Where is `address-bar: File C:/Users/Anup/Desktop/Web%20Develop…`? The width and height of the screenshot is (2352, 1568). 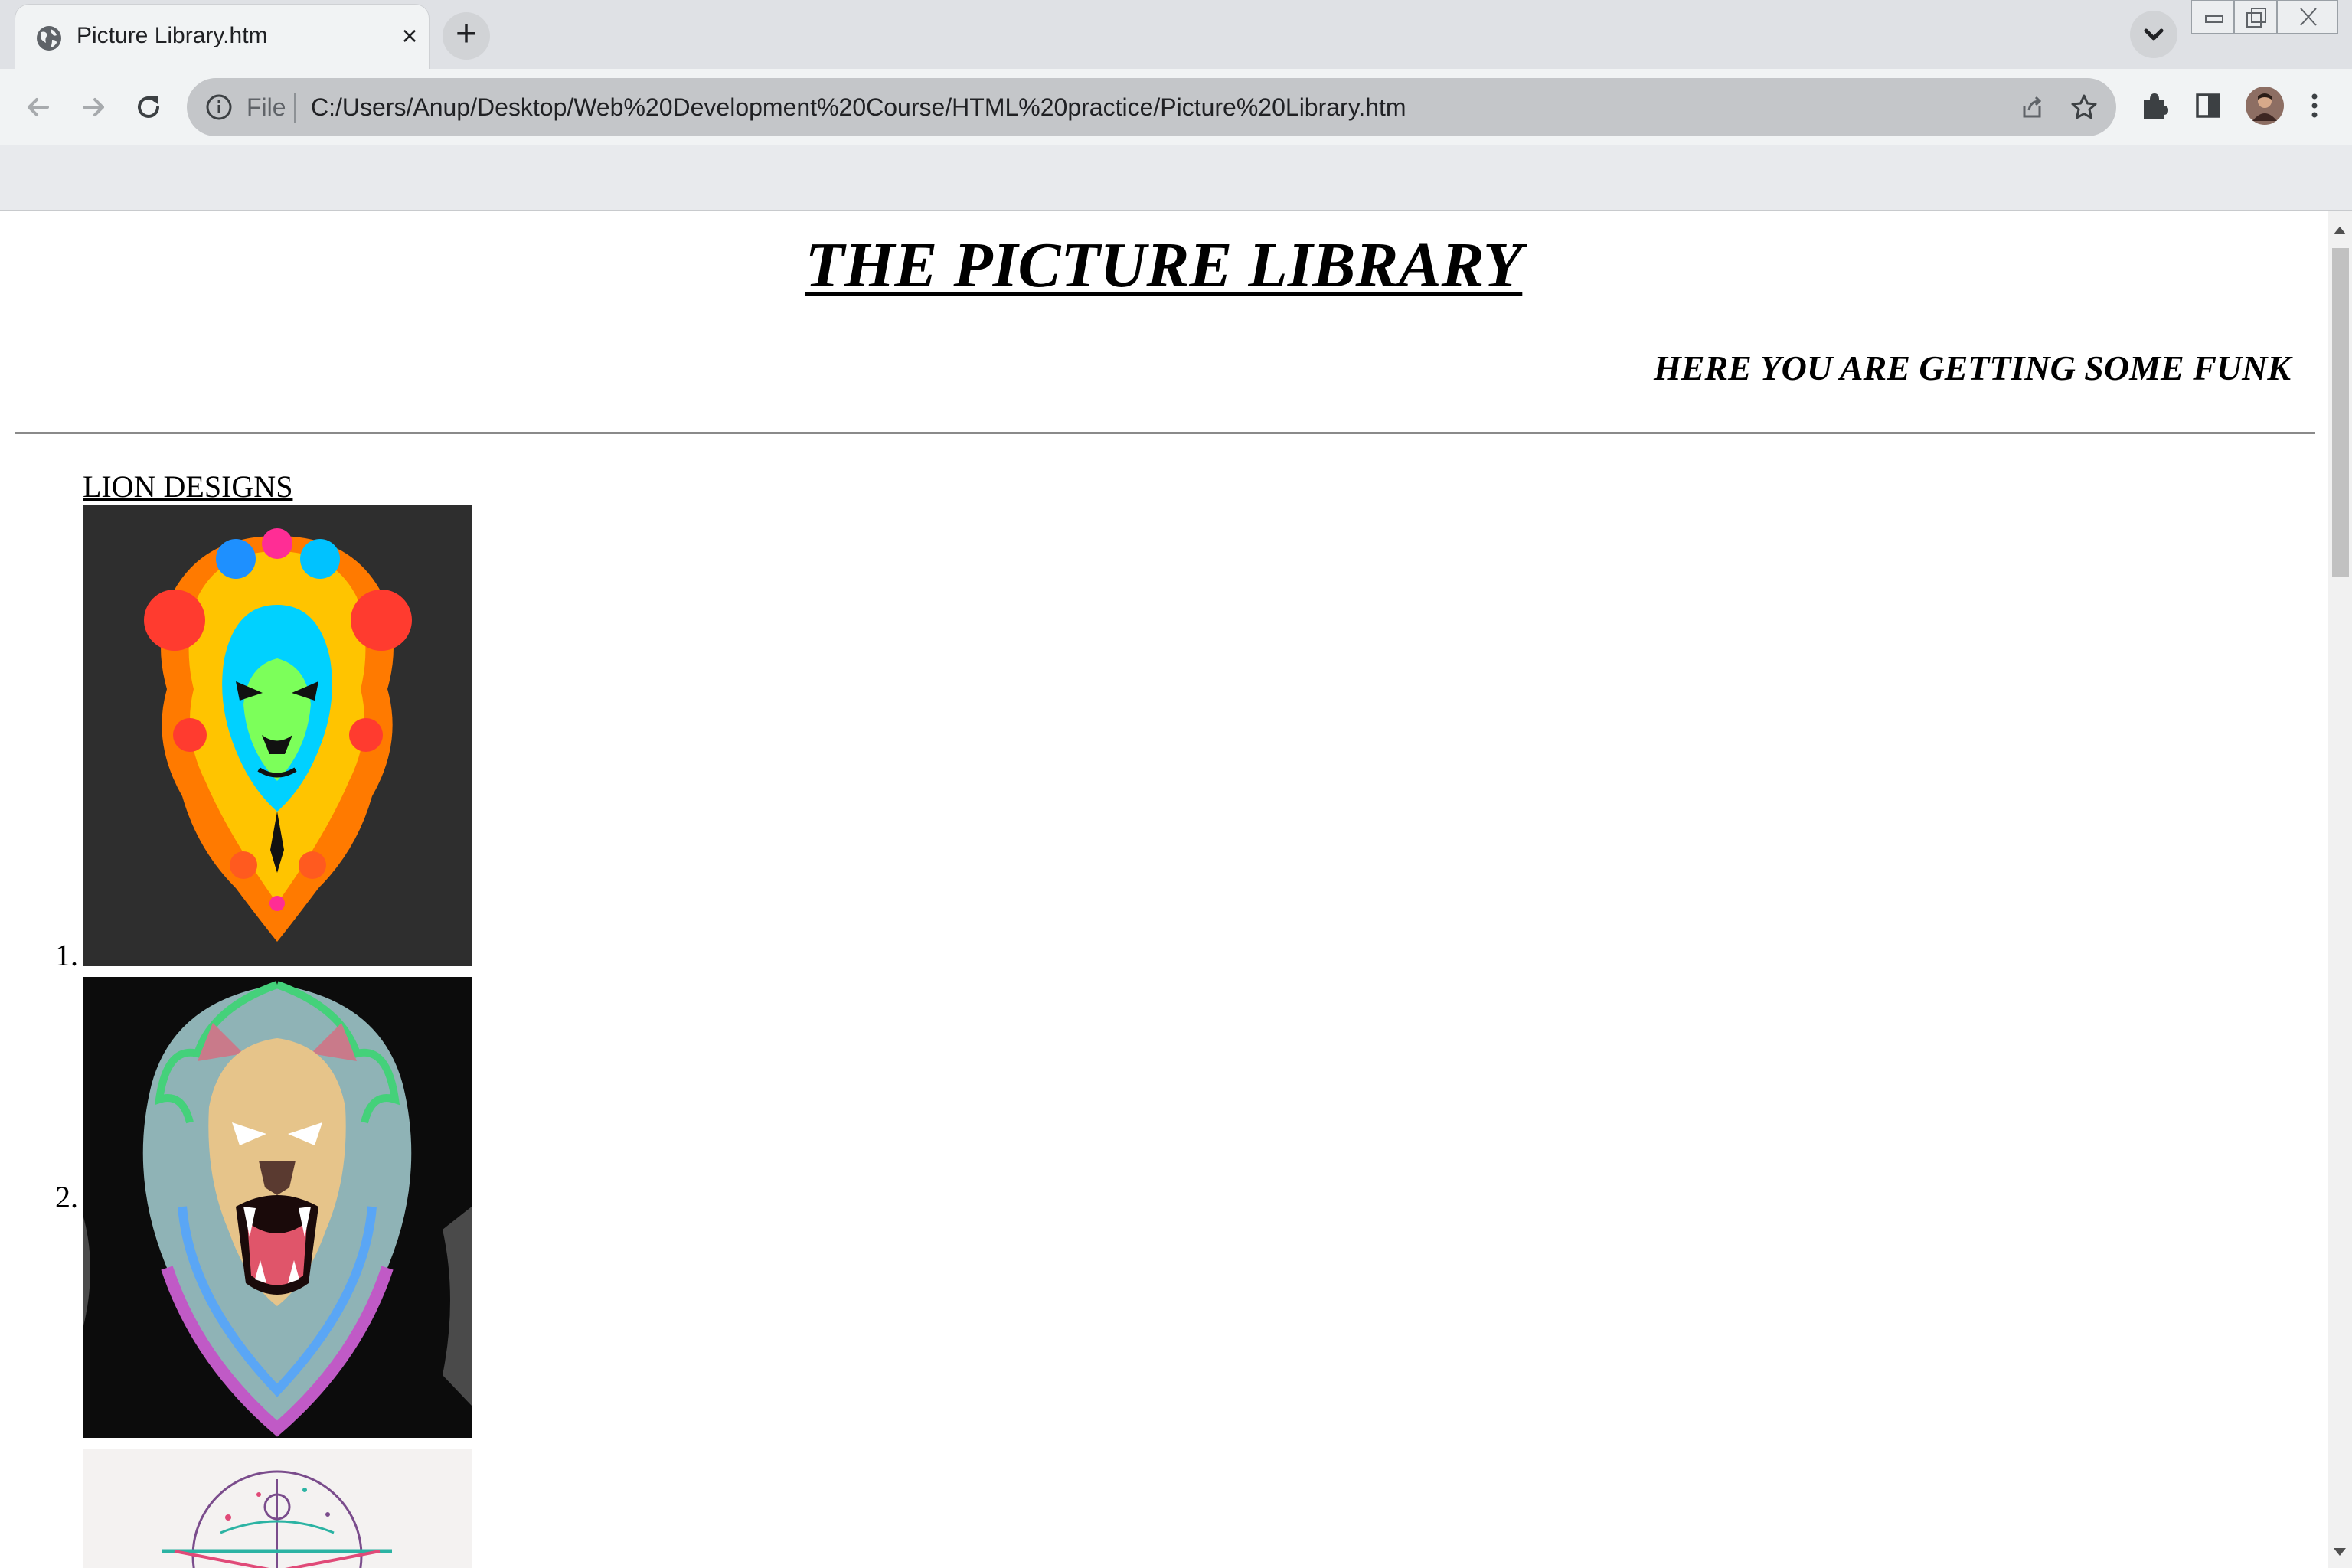
address-bar: File C:/Users/Anup/Desktop/Web%20Develop… is located at coordinates (1151, 107).